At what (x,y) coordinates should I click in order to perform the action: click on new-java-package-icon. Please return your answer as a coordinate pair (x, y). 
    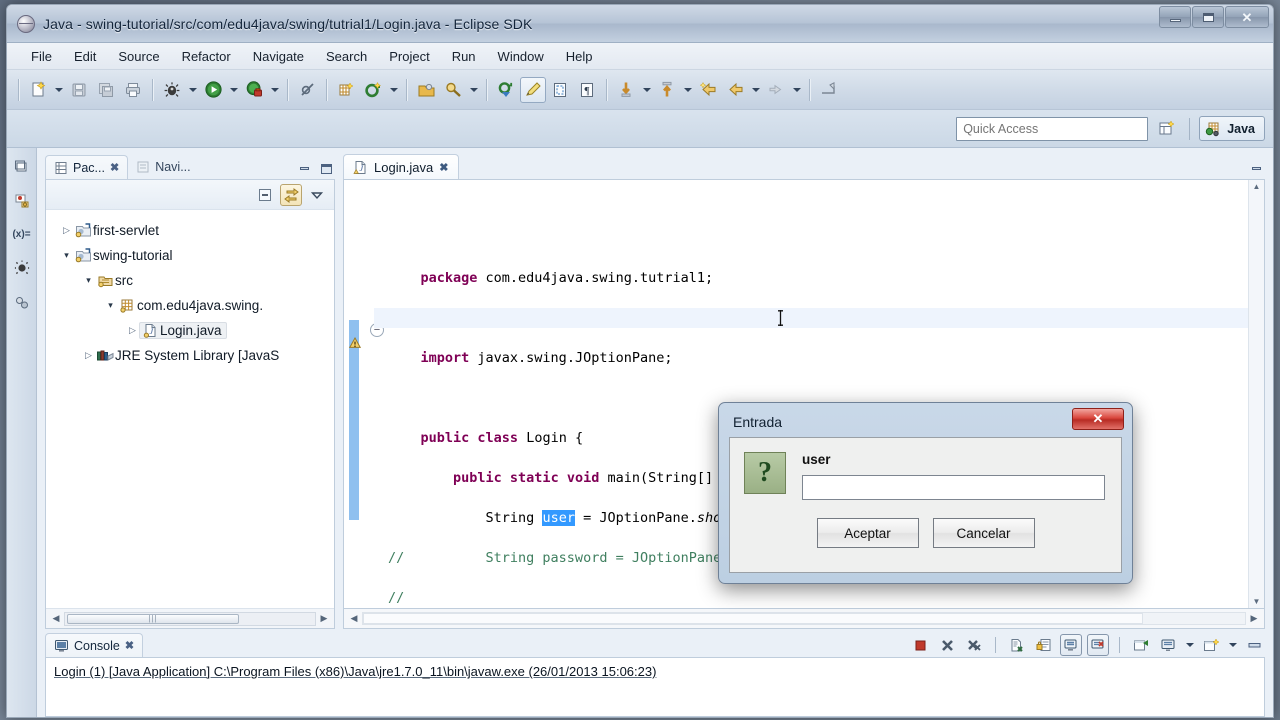
    Looking at the image, I should click on (346, 90).